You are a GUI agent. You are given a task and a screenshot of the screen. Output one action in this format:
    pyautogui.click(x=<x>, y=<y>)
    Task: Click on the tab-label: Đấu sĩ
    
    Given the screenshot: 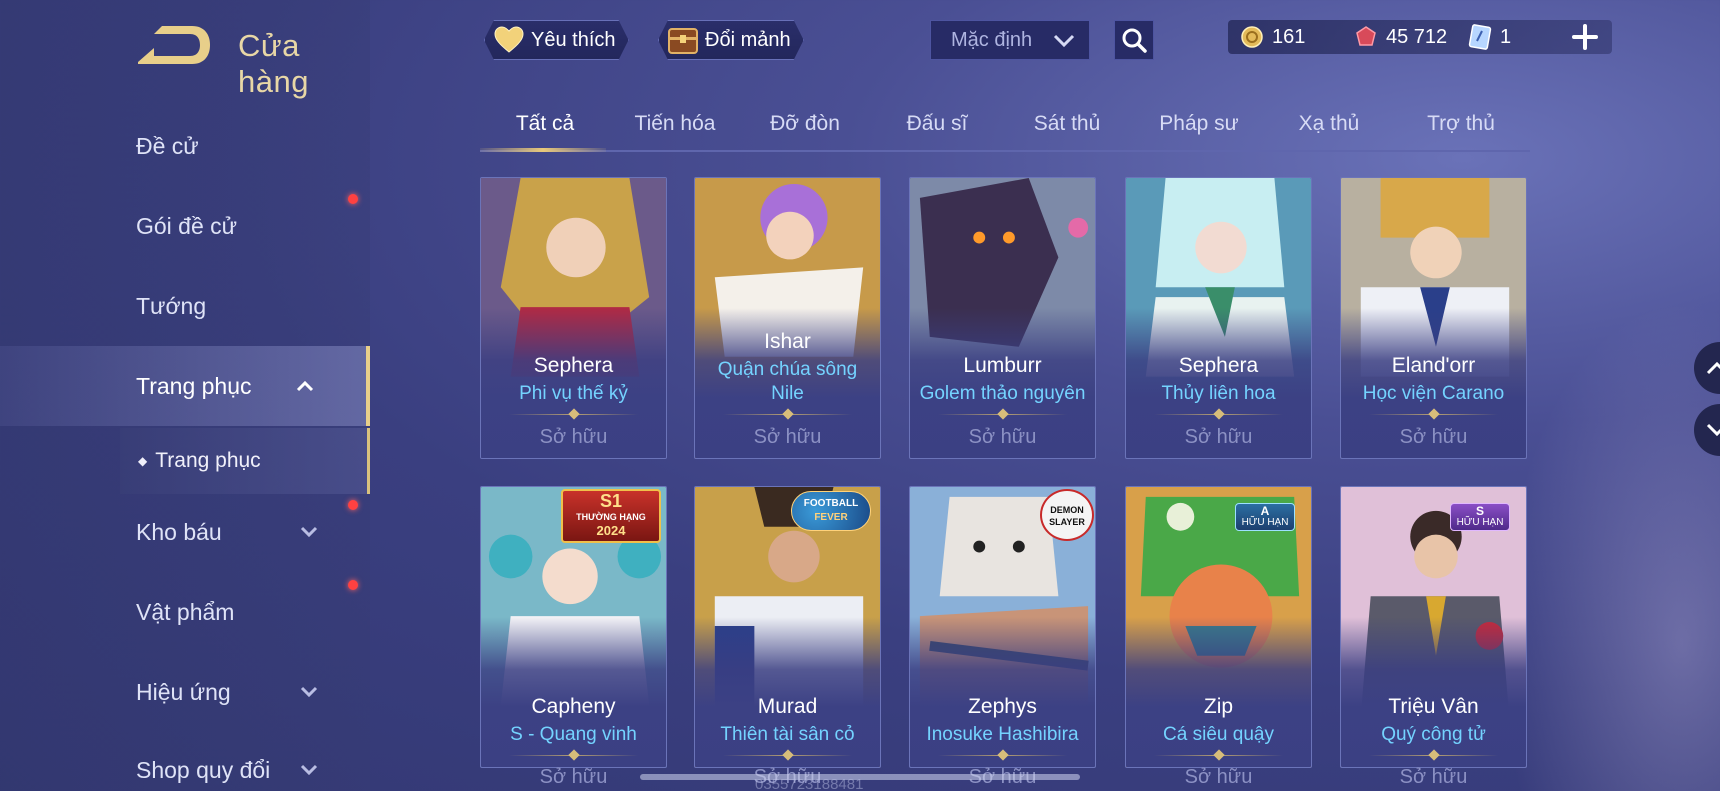 What is the action you would take?
    pyautogui.click(x=937, y=123)
    